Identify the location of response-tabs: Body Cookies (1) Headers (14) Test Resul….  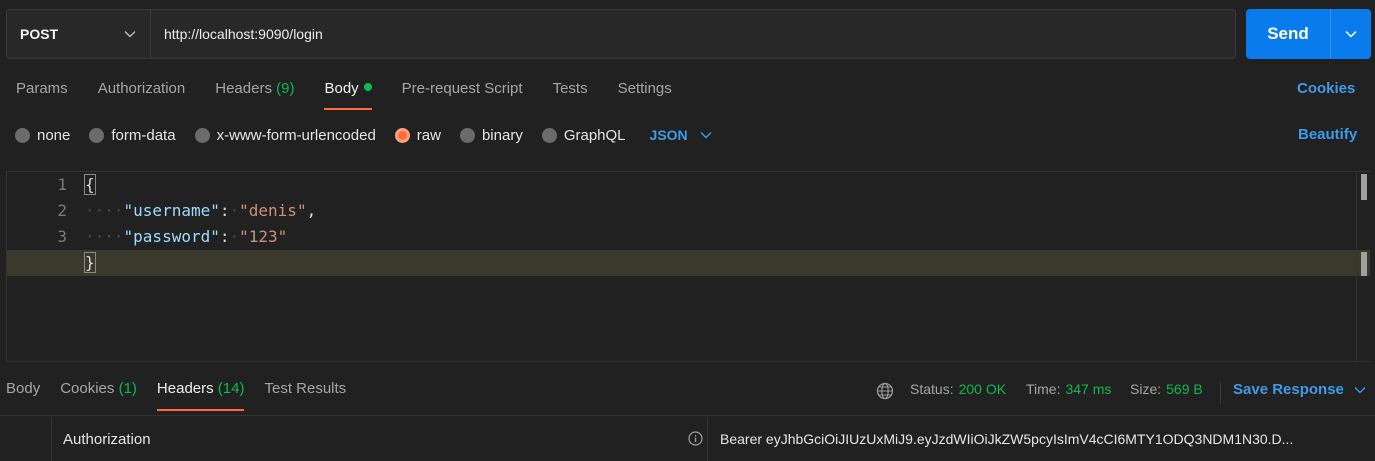
(186, 395).